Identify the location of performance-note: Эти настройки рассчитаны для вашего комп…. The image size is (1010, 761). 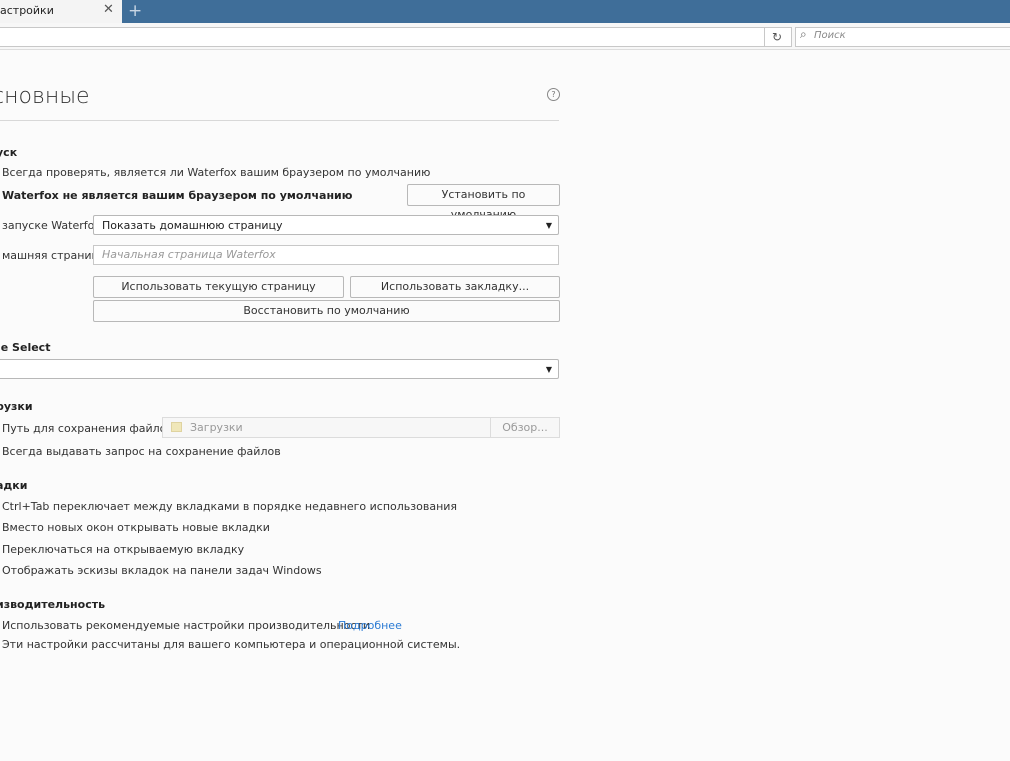
(231, 644).